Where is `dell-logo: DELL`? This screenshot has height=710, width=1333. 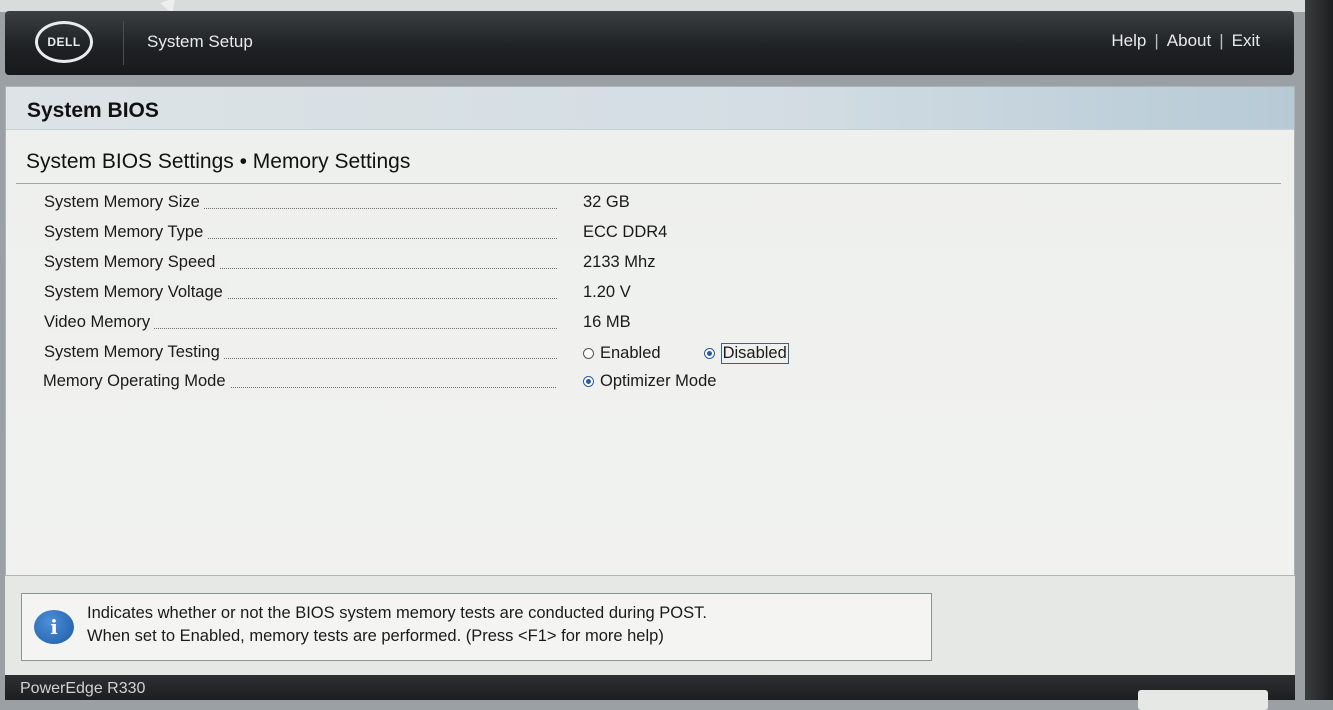 dell-logo: DELL is located at coordinates (64, 42).